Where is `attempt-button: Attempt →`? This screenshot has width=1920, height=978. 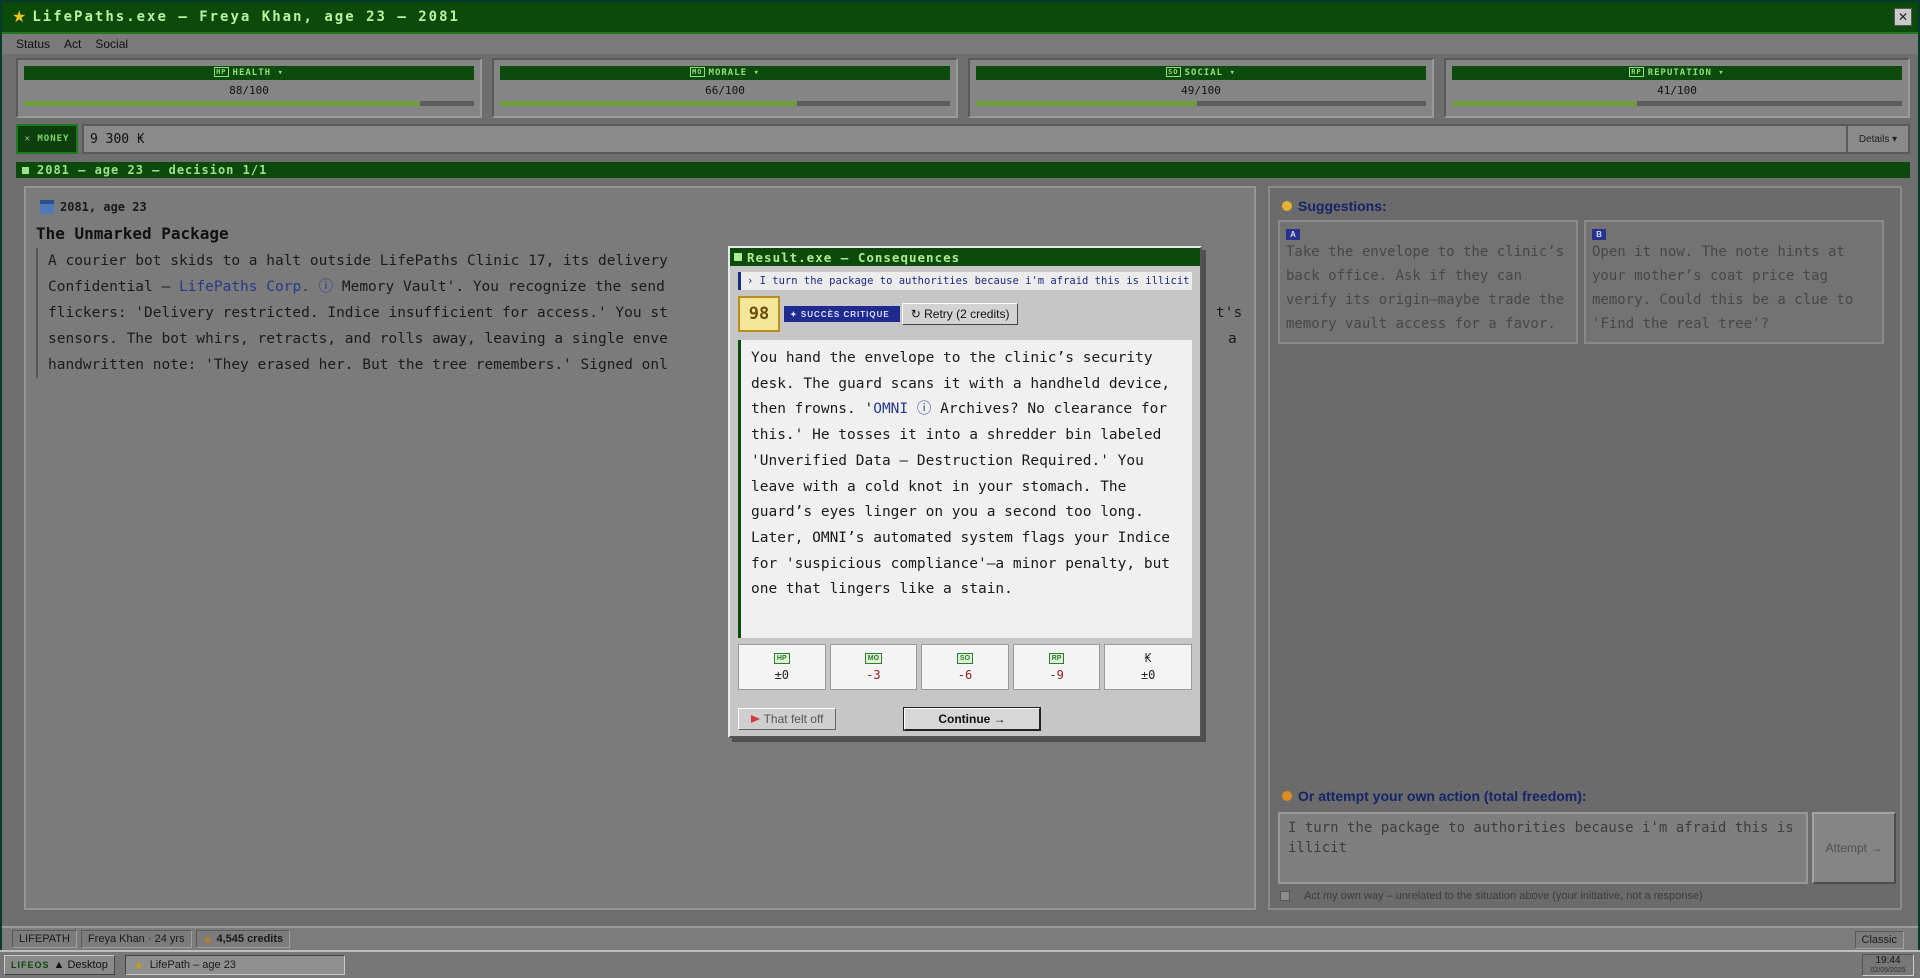 attempt-button: Attempt → is located at coordinates (1854, 848).